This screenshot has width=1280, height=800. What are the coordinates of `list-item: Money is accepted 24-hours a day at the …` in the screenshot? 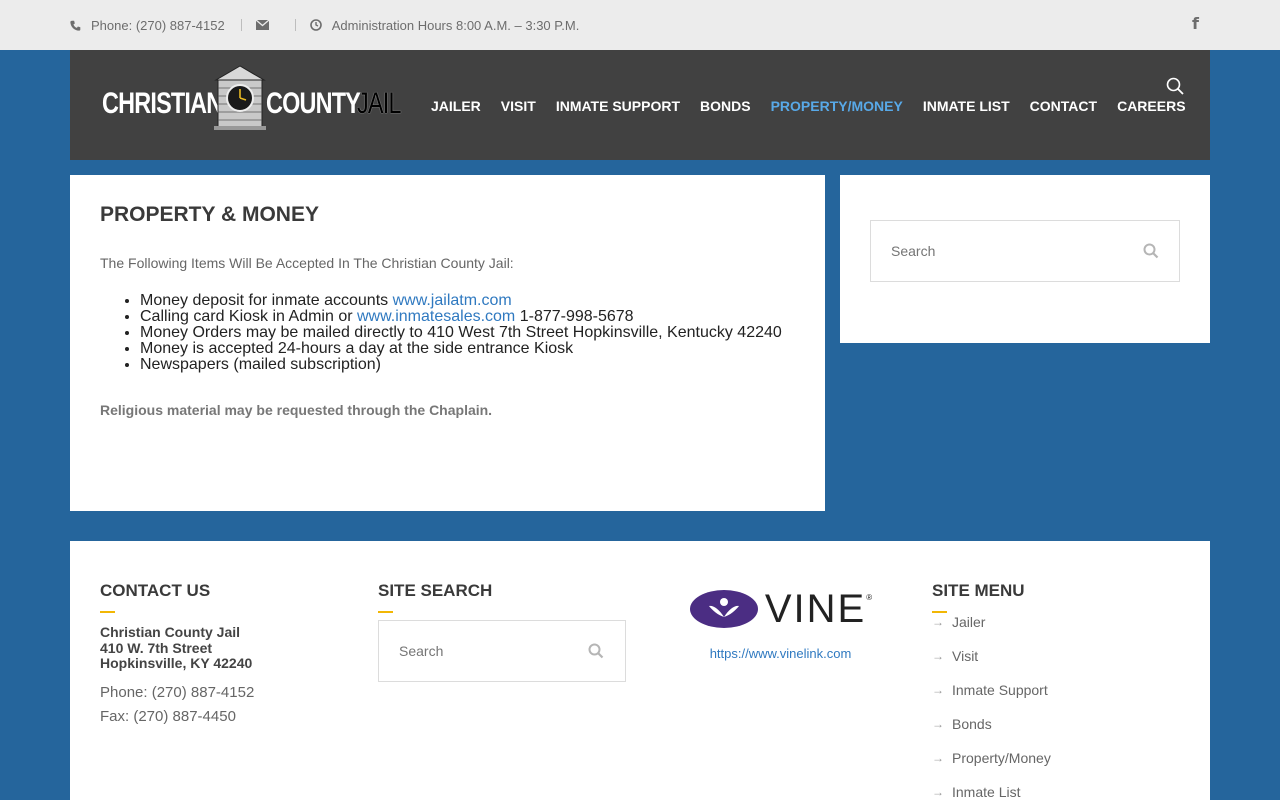 It's located at (467, 349).